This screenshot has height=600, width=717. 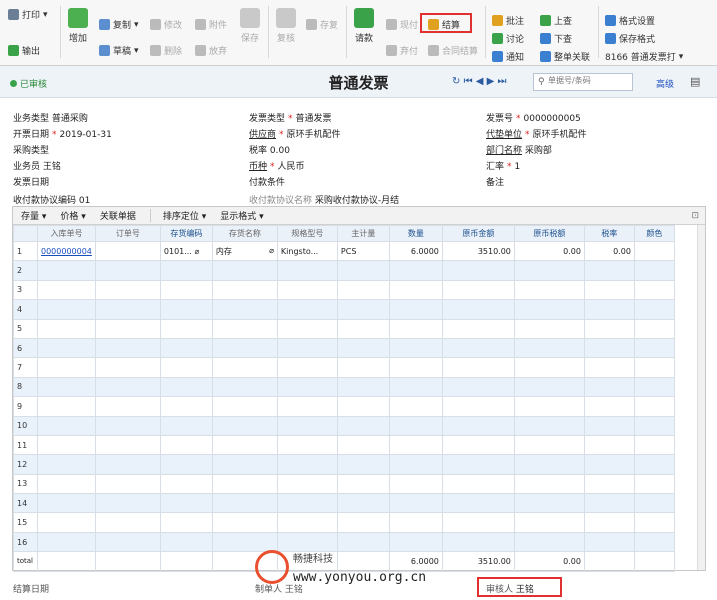 I want to click on next-query-button: 下查, so click(x=556, y=38).